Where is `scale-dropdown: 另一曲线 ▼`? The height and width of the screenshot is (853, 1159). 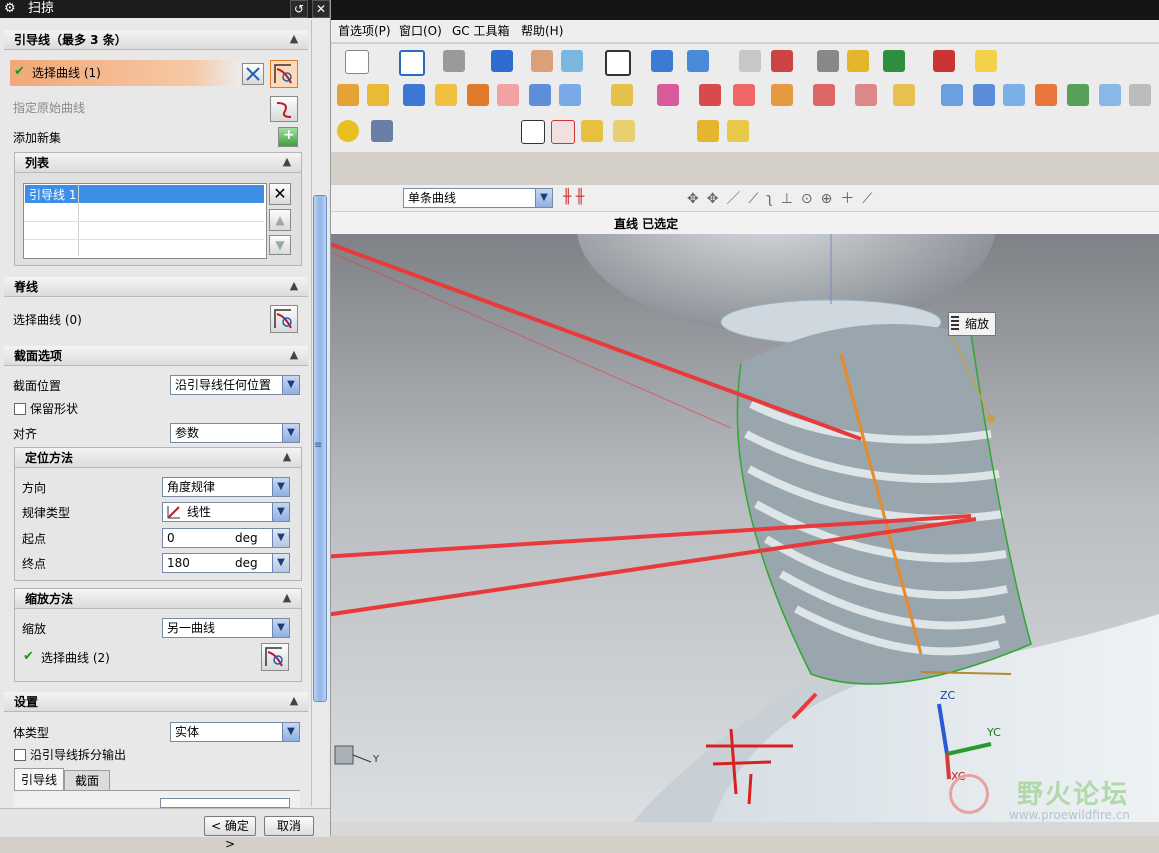 scale-dropdown: 另一曲线 ▼ is located at coordinates (226, 628).